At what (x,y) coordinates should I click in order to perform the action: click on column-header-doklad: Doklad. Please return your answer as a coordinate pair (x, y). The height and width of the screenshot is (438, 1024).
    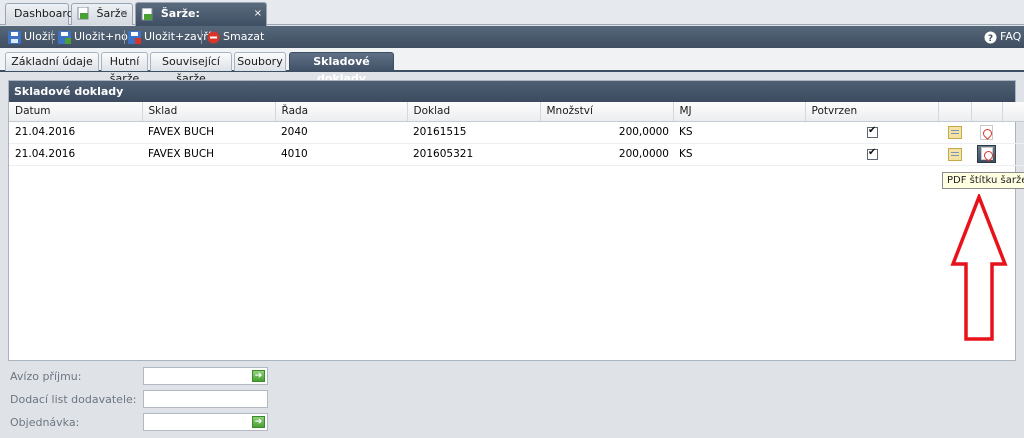
    Looking at the image, I should click on (474, 112).